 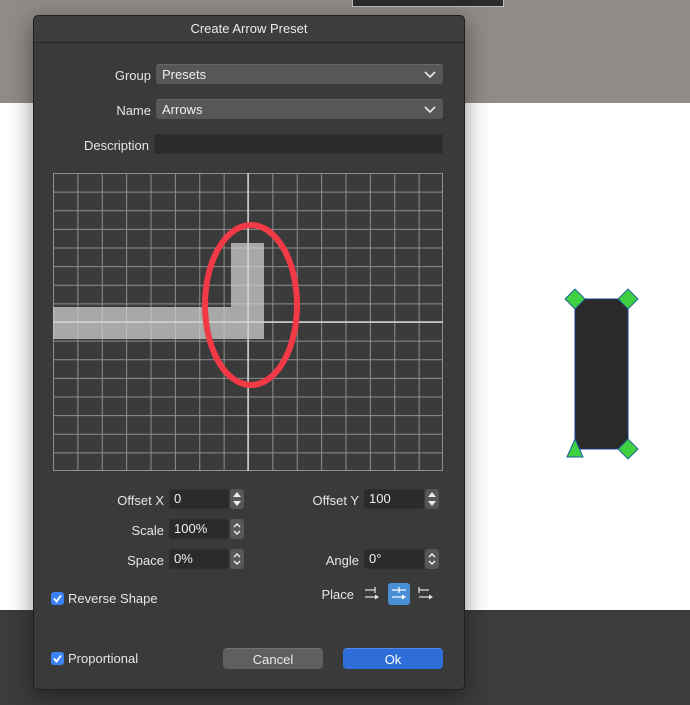 I want to click on name-label: Name, so click(x=133, y=110).